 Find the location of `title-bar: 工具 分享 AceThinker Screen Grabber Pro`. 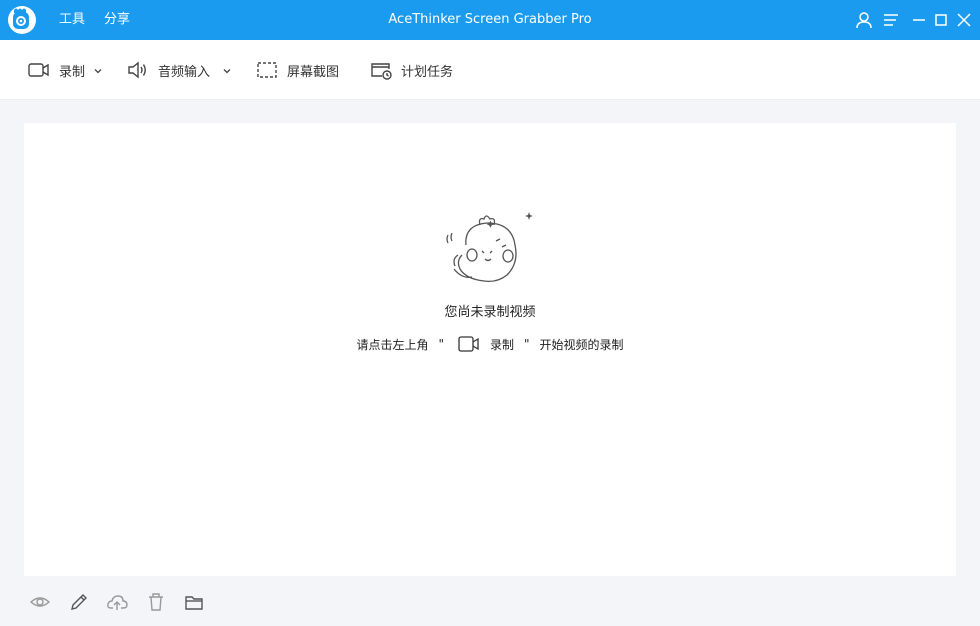

title-bar: 工具 分享 AceThinker Screen Grabber Pro is located at coordinates (490, 20).